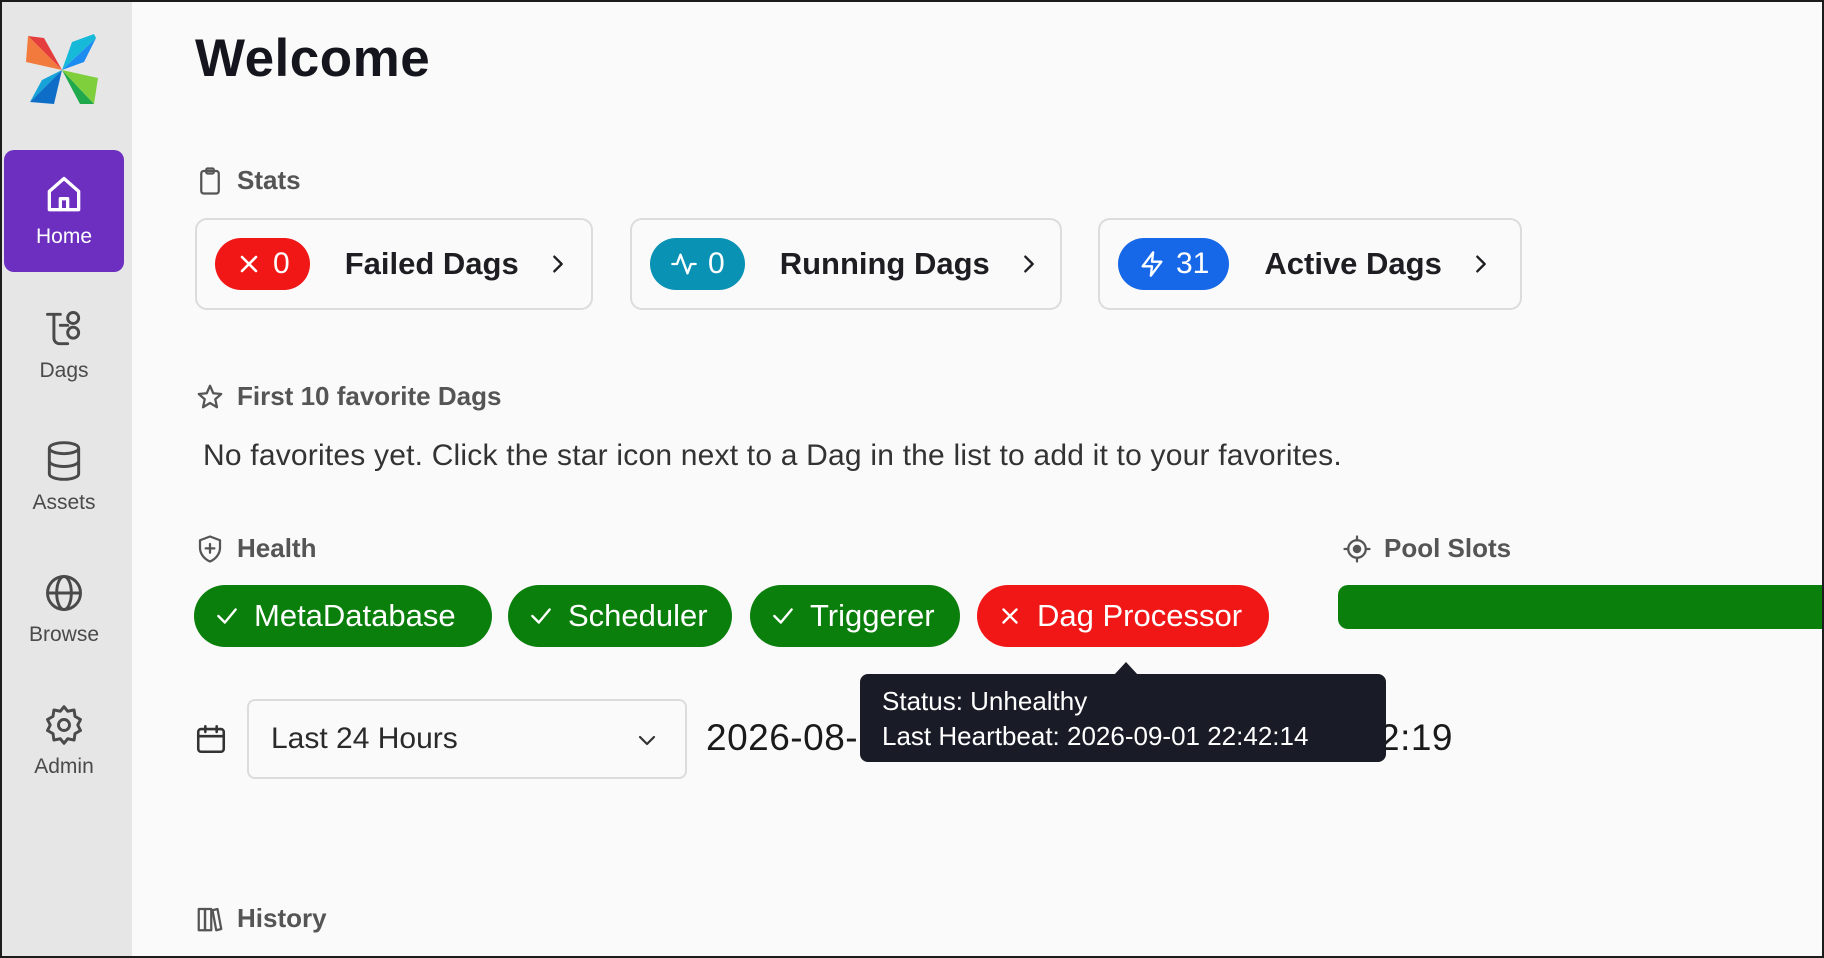  What do you see at coordinates (697, 264) in the screenshot?
I see `running-dags-count-badge: 0` at bounding box center [697, 264].